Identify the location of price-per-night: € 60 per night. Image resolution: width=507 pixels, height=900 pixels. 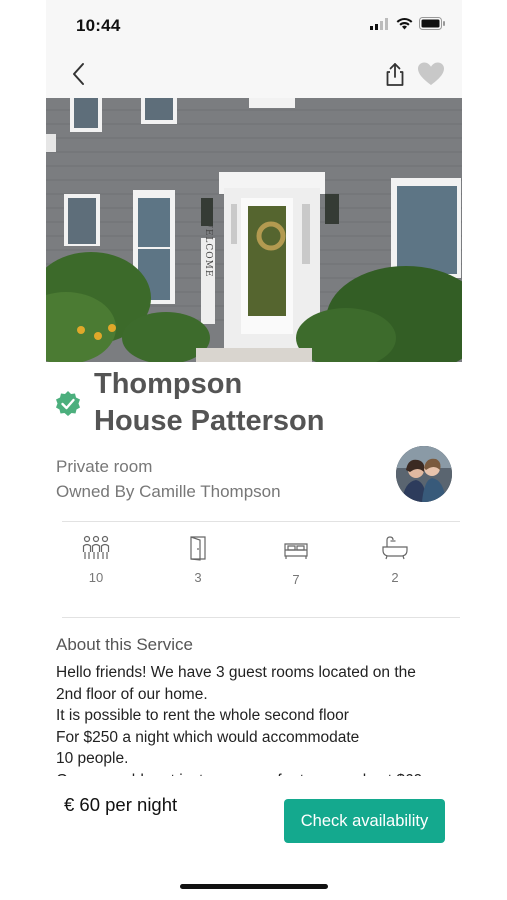
(121, 804).